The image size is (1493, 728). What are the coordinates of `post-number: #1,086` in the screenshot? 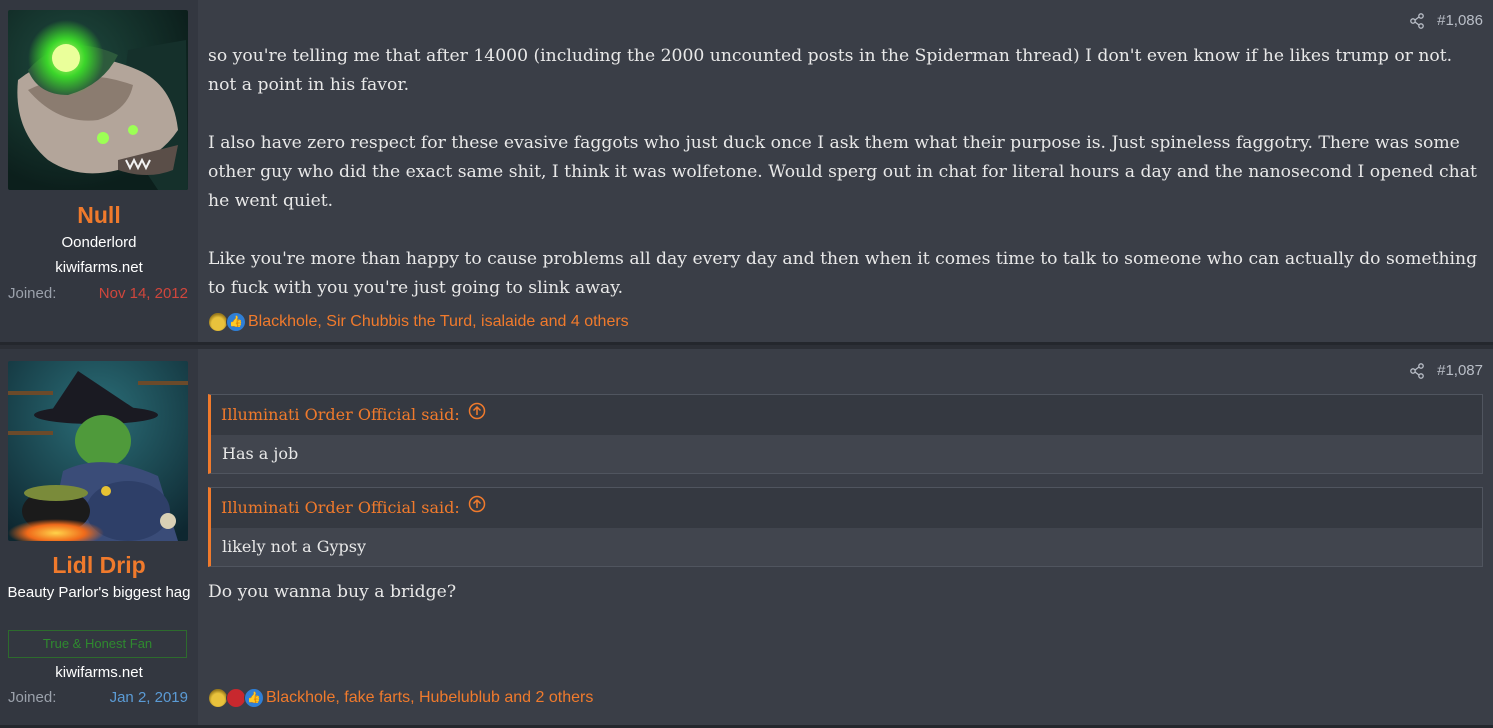 It's located at (1460, 20).